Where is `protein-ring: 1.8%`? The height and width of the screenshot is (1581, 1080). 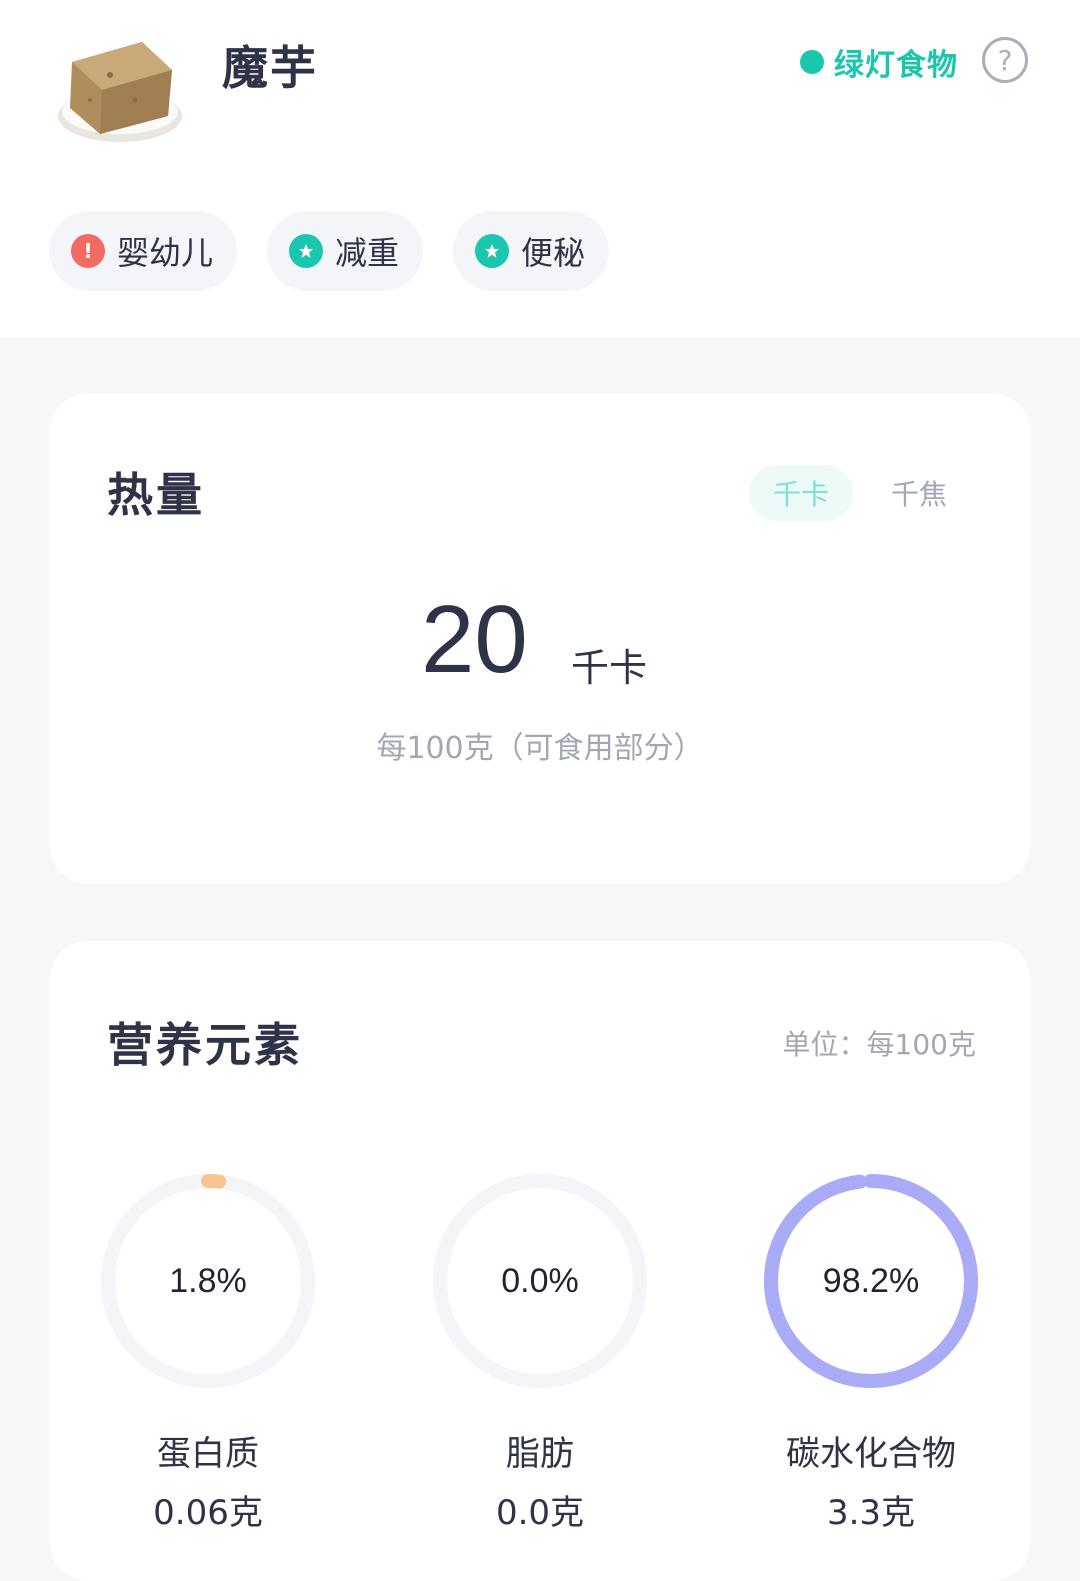 protein-ring: 1.8% is located at coordinates (208, 1281).